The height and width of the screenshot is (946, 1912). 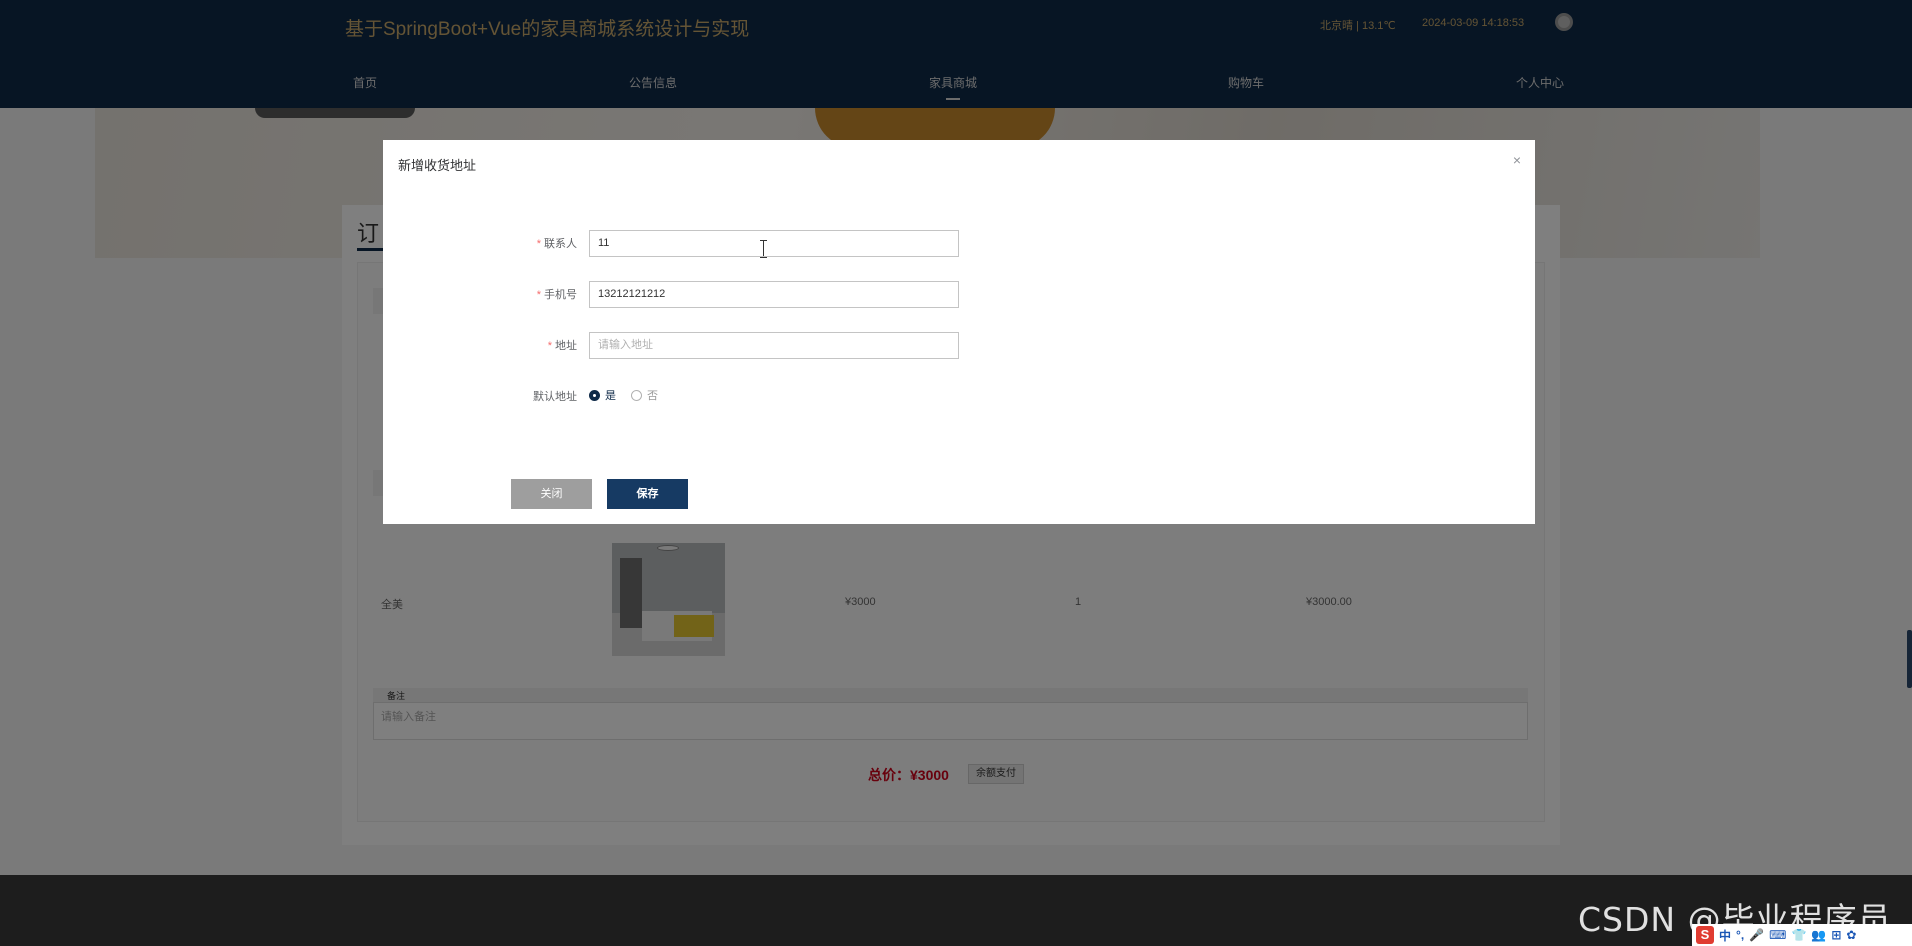 I want to click on ime-skin-icon: 👕, so click(x=1798, y=935).